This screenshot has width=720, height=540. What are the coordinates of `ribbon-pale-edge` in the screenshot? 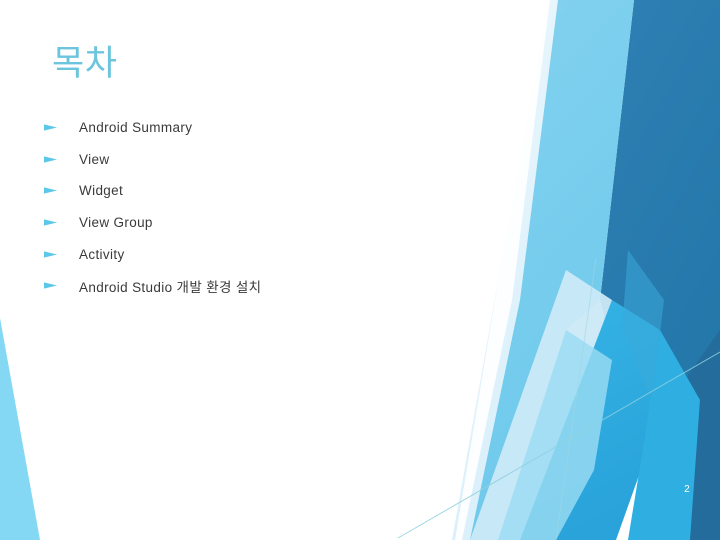 It's located at (505, 270).